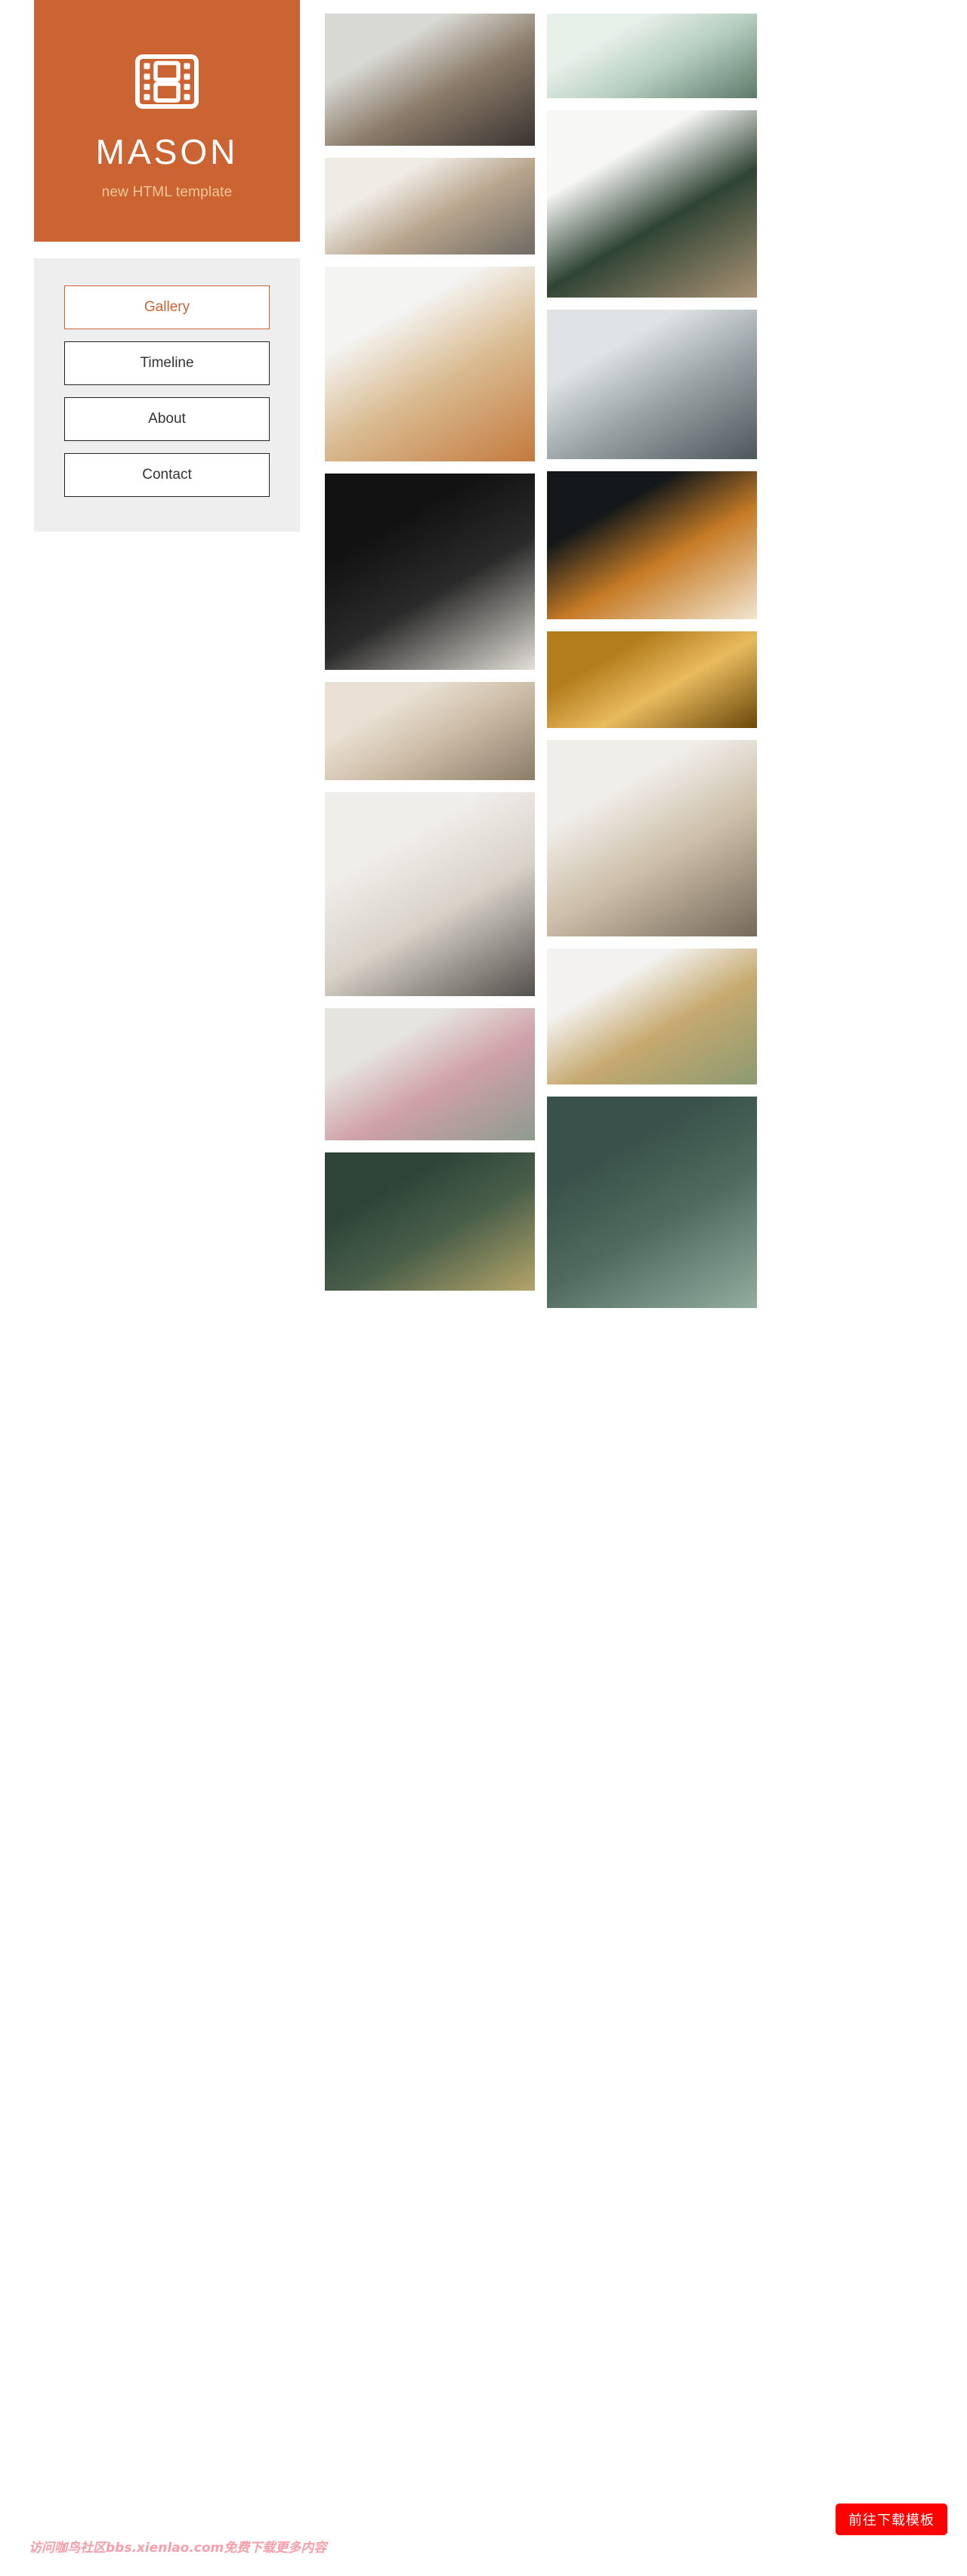 The image size is (967, 2576). What do you see at coordinates (167, 151) in the screenshot?
I see `brand-title: MASON` at bounding box center [167, 151].